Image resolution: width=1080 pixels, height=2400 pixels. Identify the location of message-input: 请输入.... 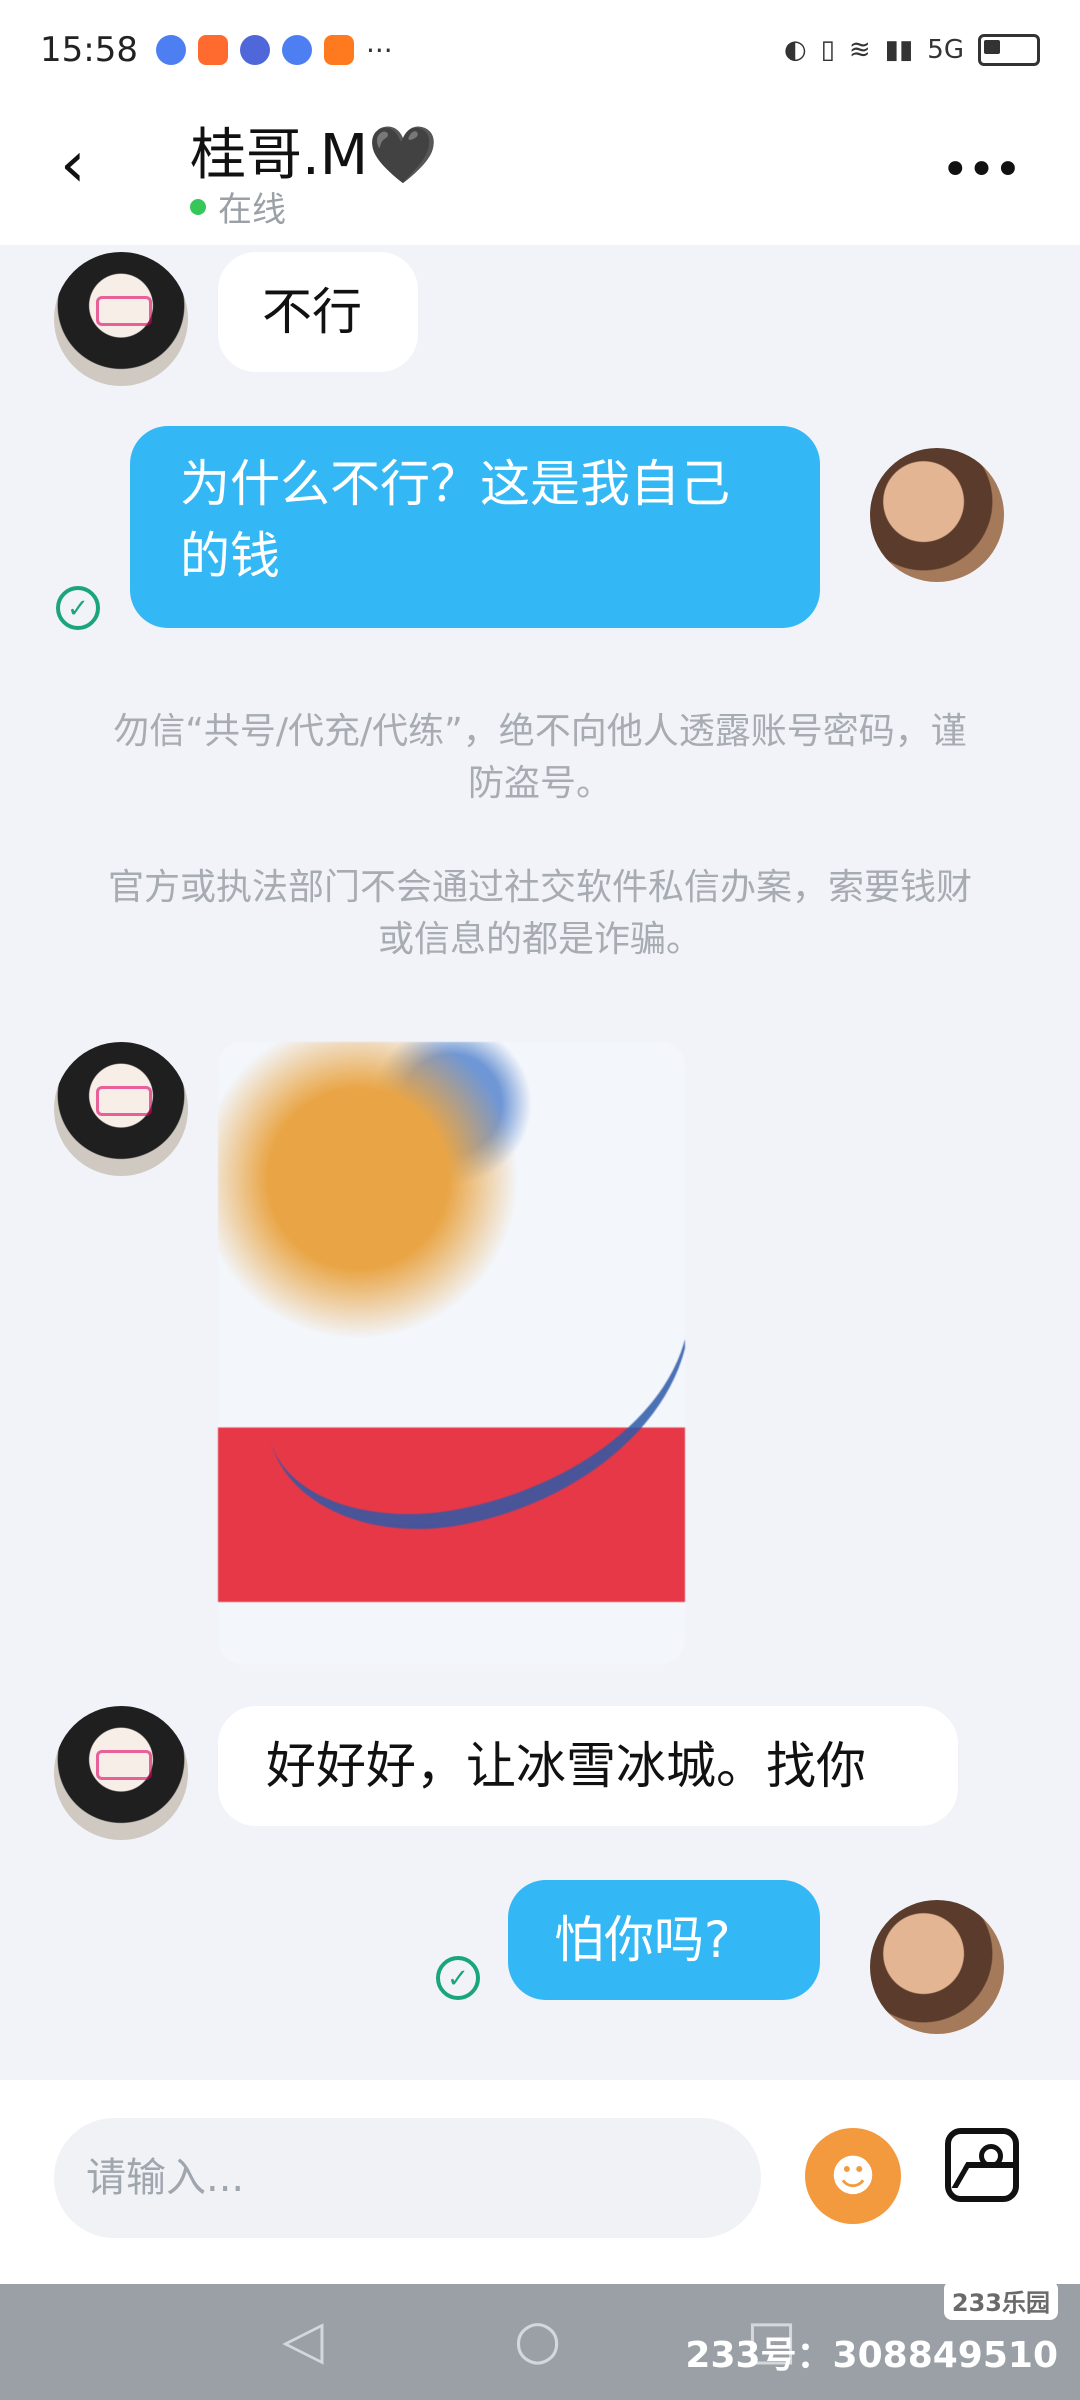
(407, 2178).